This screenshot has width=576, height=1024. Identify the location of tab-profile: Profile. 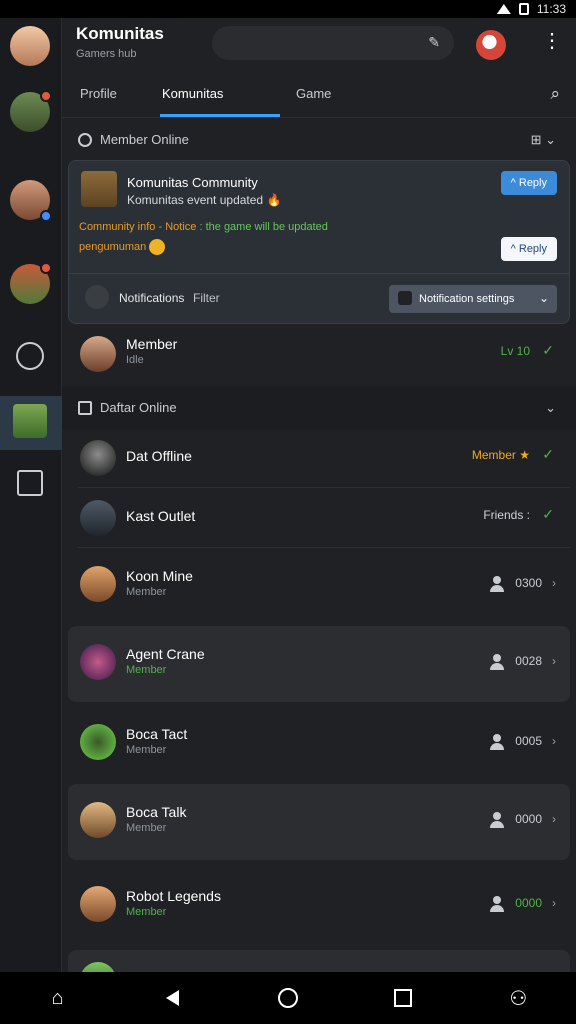
(98, 93).